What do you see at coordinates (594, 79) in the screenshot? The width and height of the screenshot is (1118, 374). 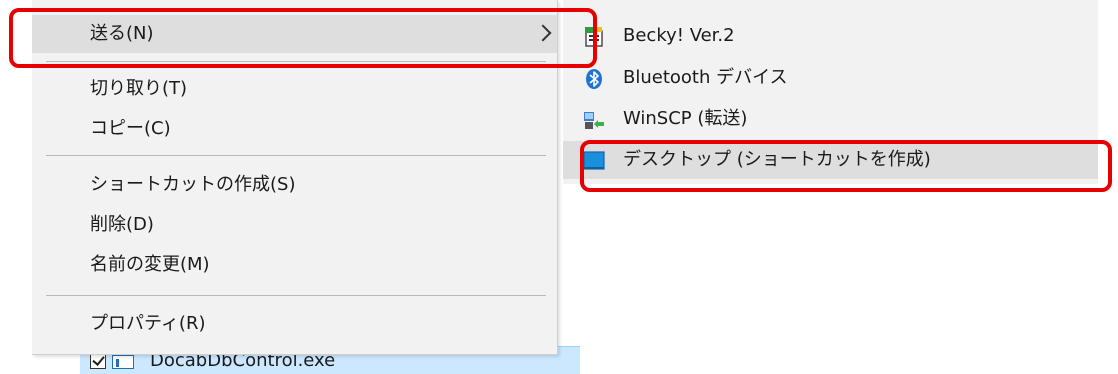 I see `bluetooth-icon` at bounding box center [594, 79].